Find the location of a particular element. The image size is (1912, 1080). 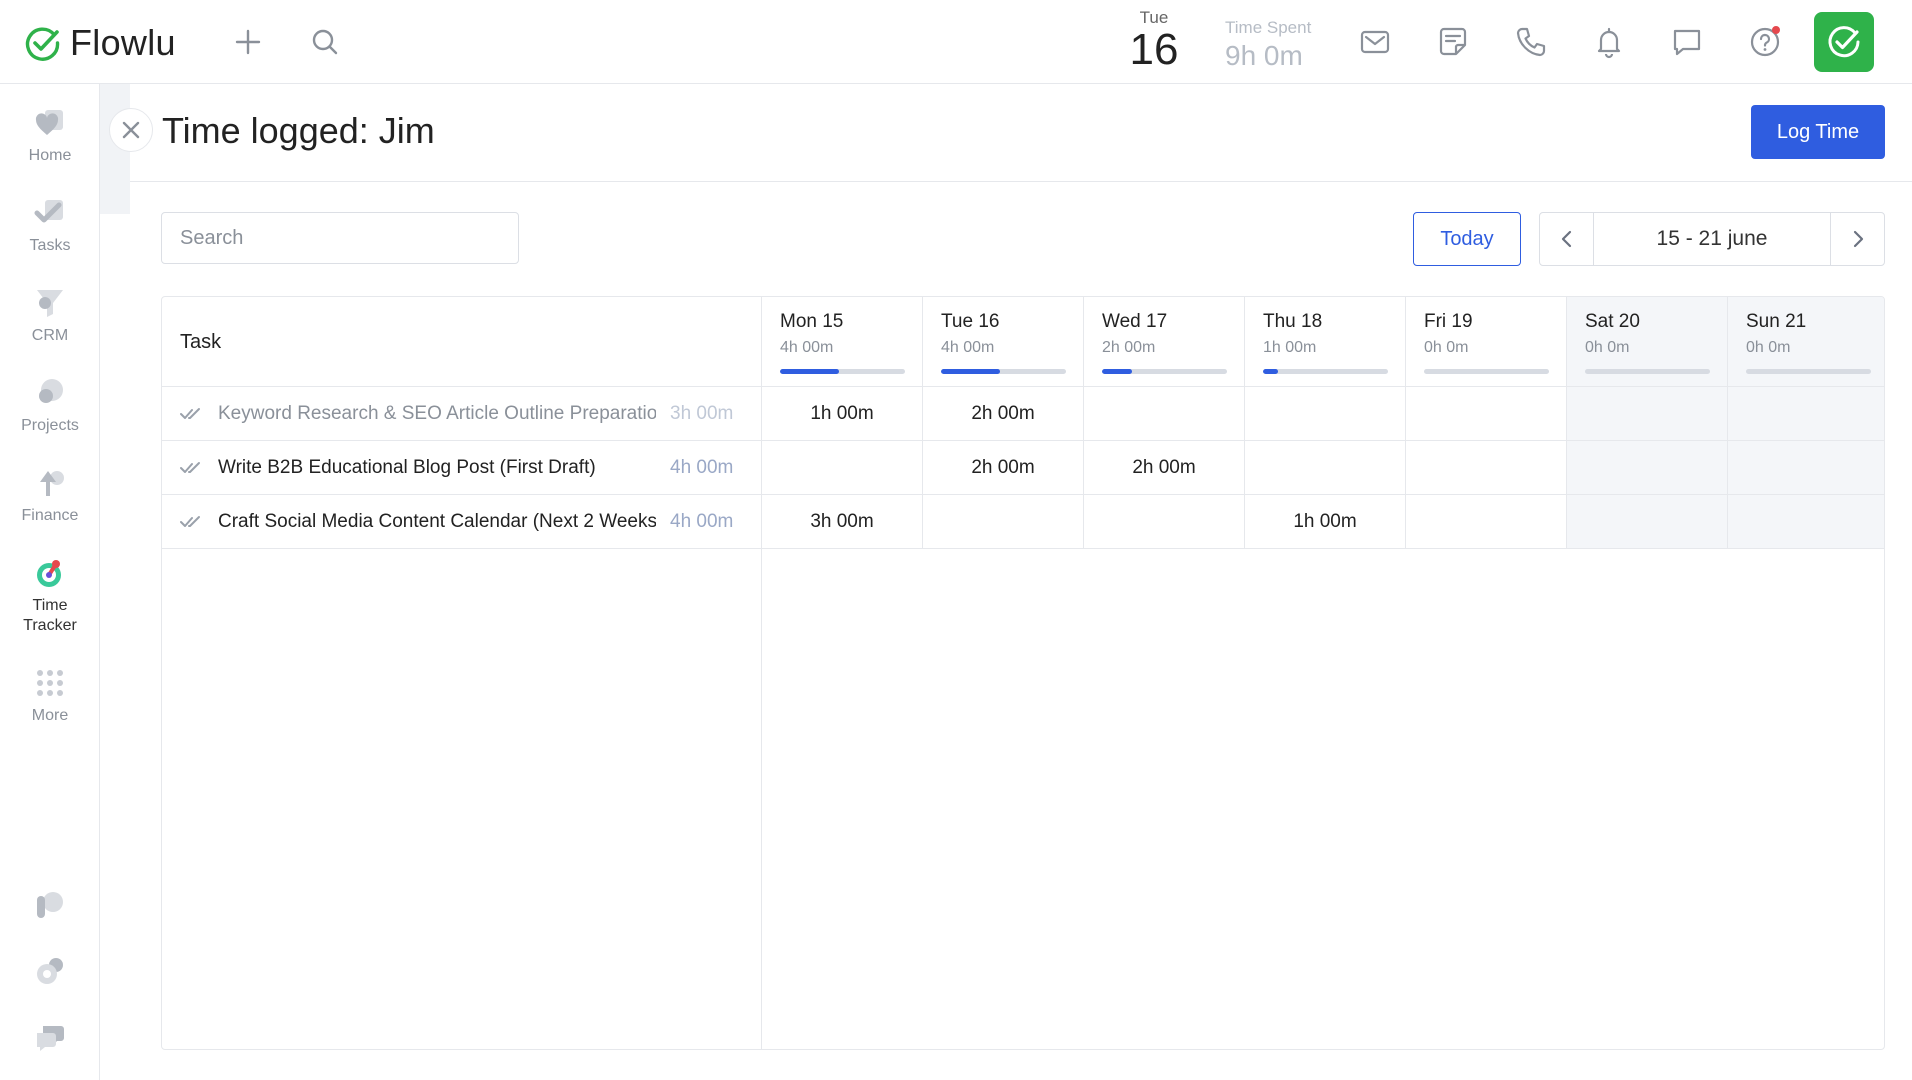

day-name: Mon 15 is located at coordinates (812, 321).